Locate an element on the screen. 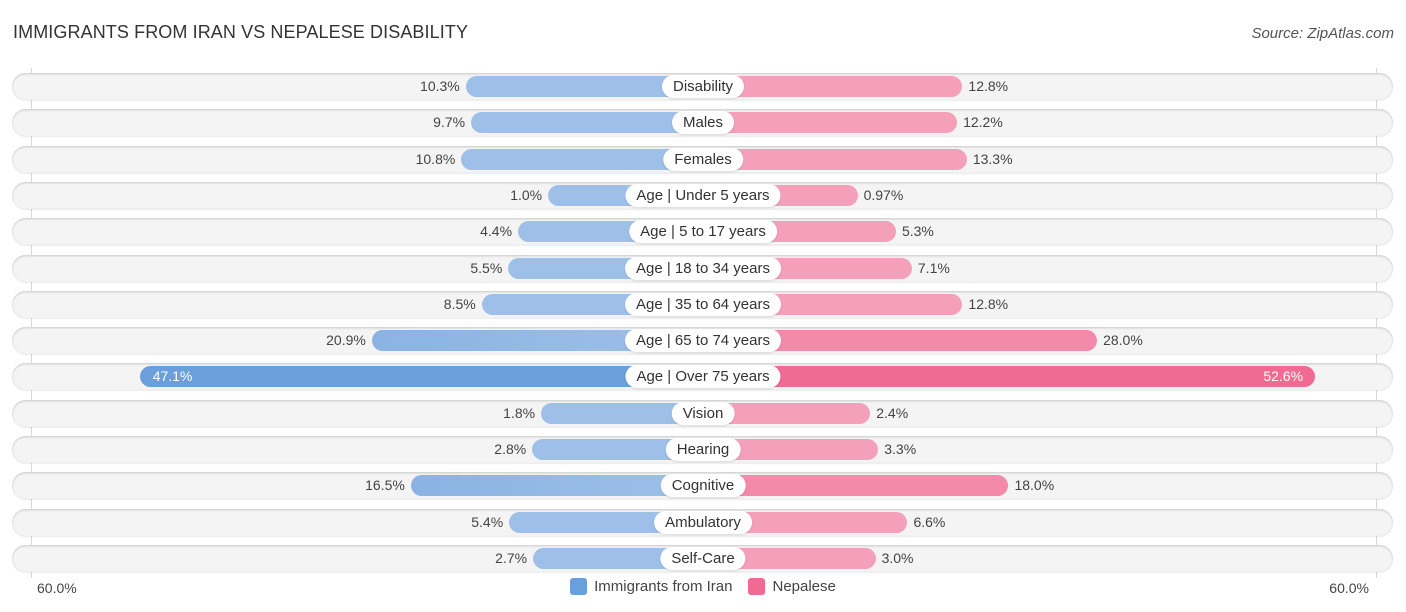 This screenshot has width=1406, height=612. category-label: Age | 5 to 17 years is located at coordinates (703, 231).